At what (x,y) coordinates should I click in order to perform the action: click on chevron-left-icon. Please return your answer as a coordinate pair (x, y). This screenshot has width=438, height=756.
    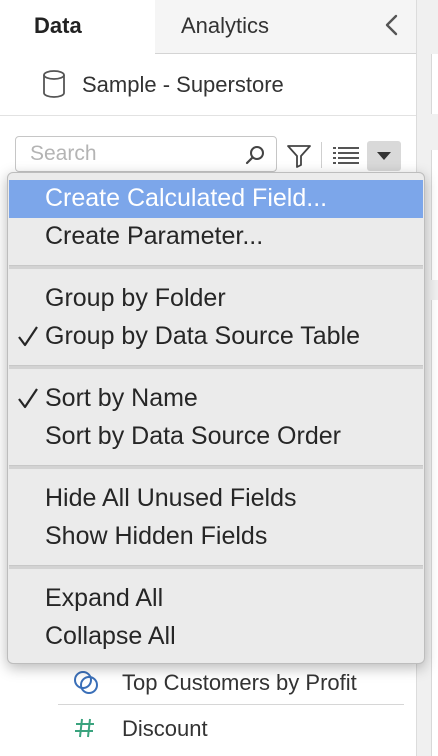
    Looking at the image, I should click on (392, 25).